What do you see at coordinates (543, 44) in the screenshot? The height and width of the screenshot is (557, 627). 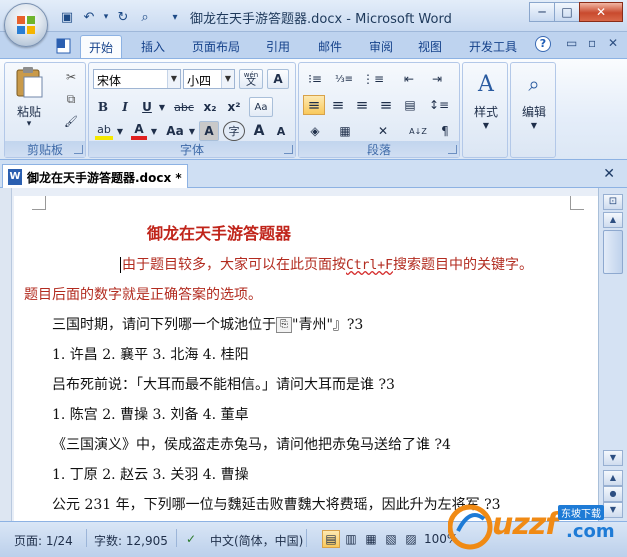 I see `help-icon: ?` at bounding box center [543, 44].